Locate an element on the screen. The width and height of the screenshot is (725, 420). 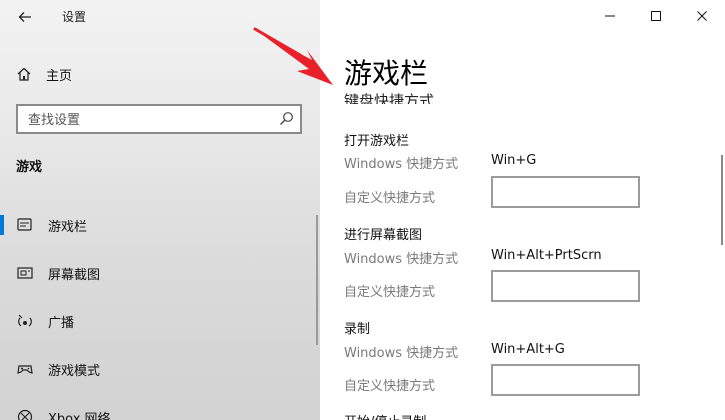
back-arrow-icon is located at coordinates (24, 17).